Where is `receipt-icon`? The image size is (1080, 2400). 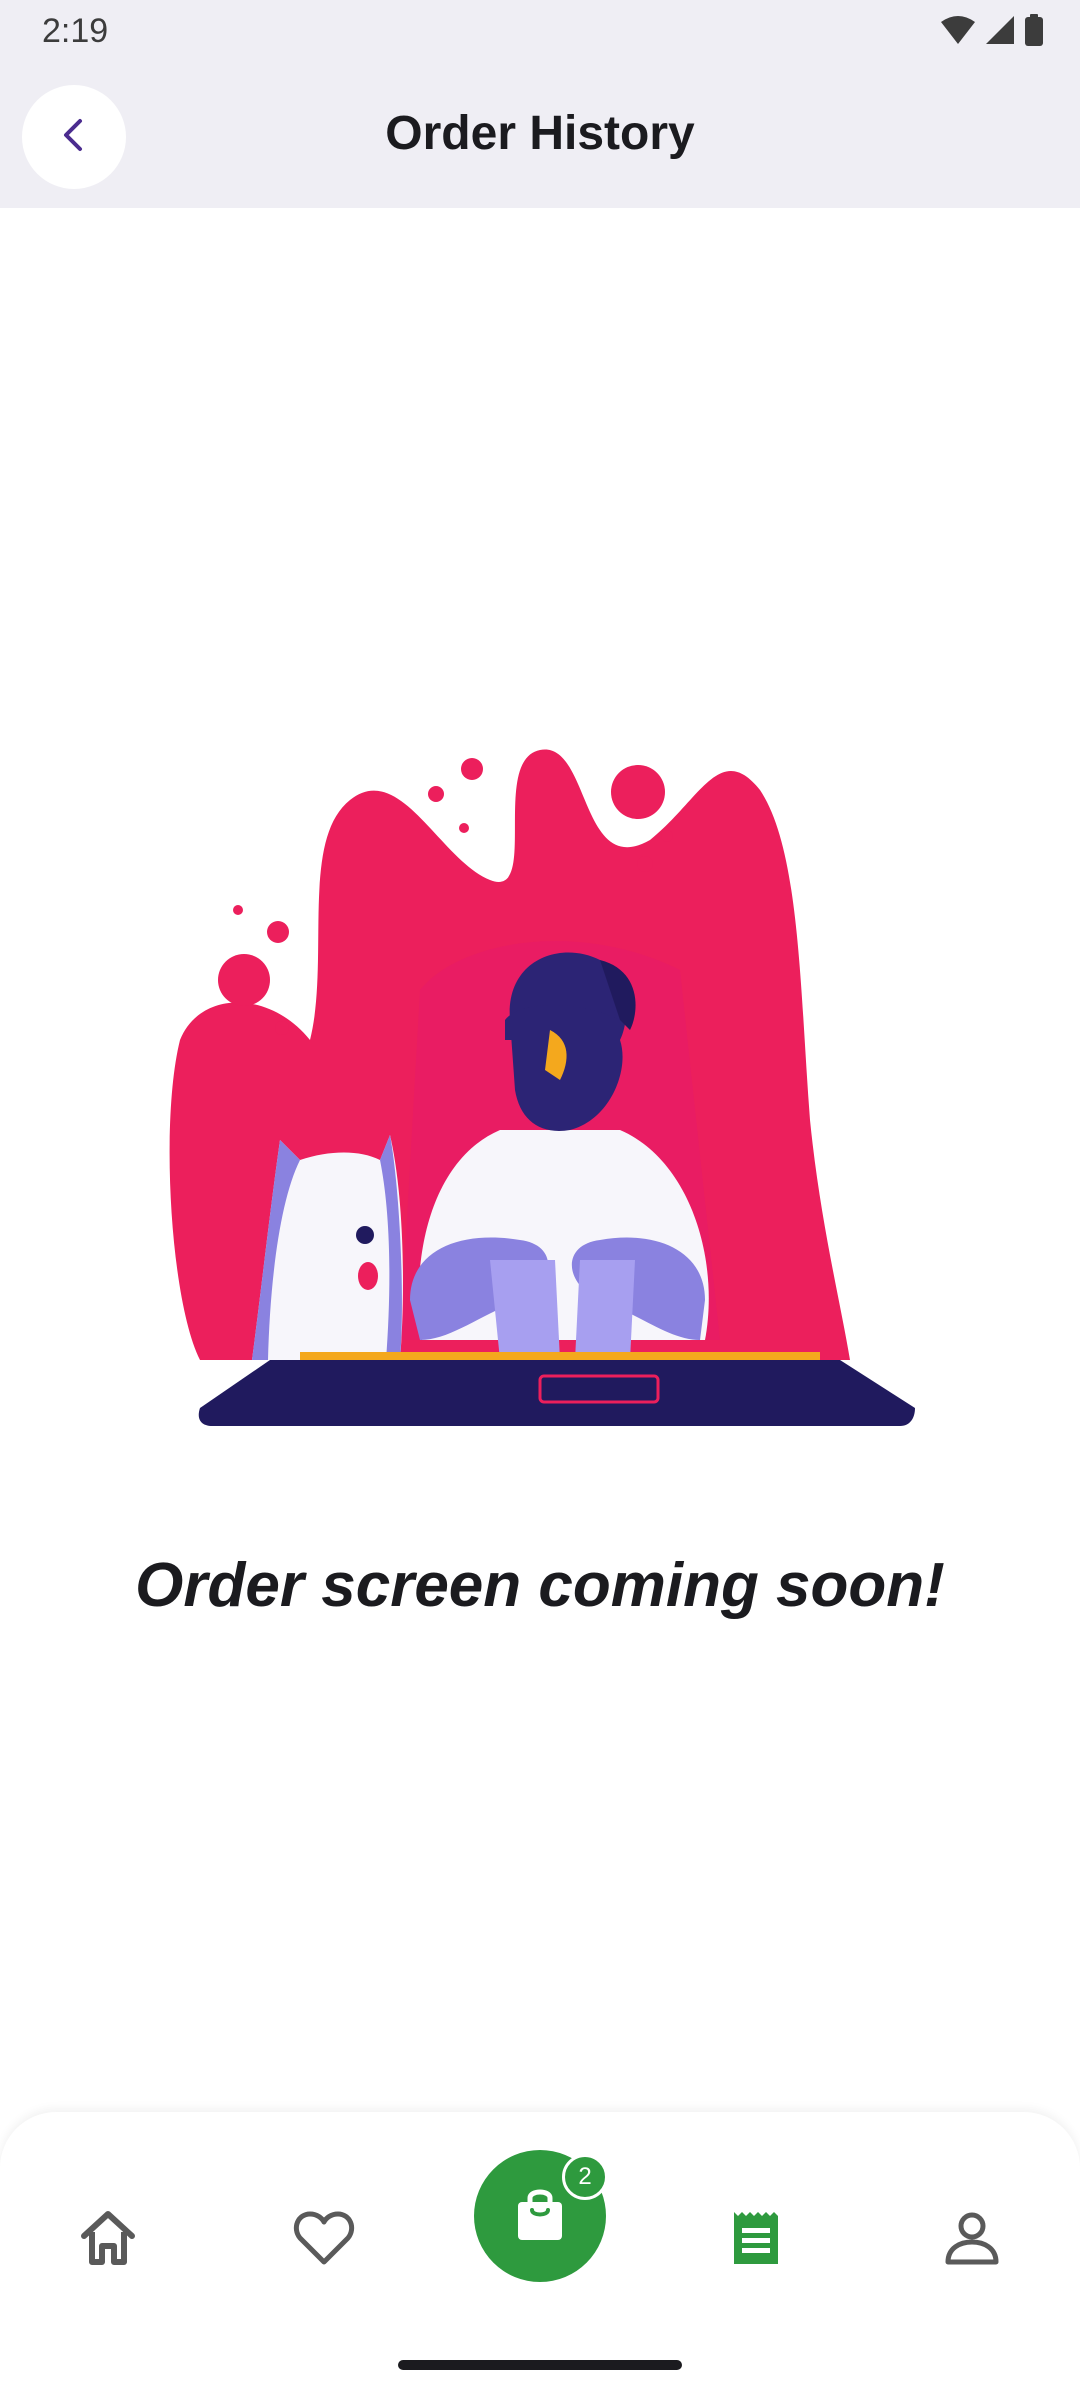 receipt-icon is located at coordinates (756, 2240).